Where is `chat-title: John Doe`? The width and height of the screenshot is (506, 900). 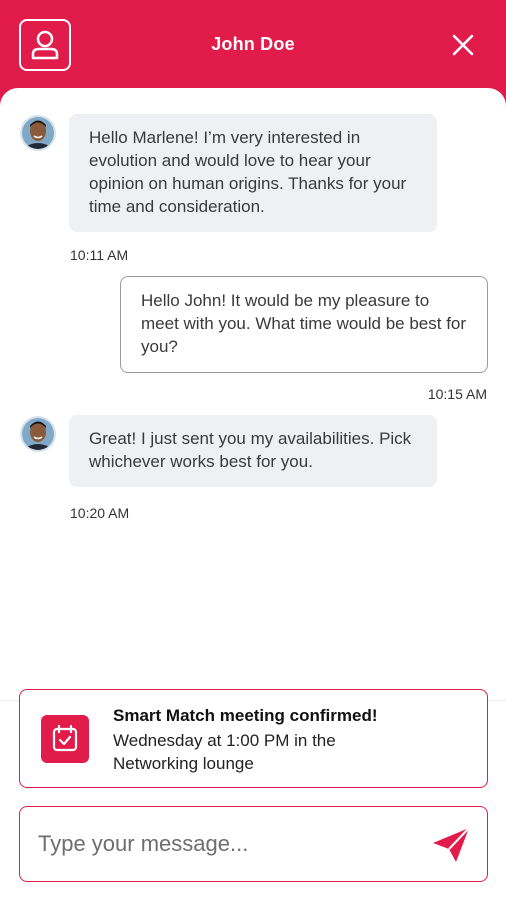 chat-title: John Doe is located at coordinates (253, 44).